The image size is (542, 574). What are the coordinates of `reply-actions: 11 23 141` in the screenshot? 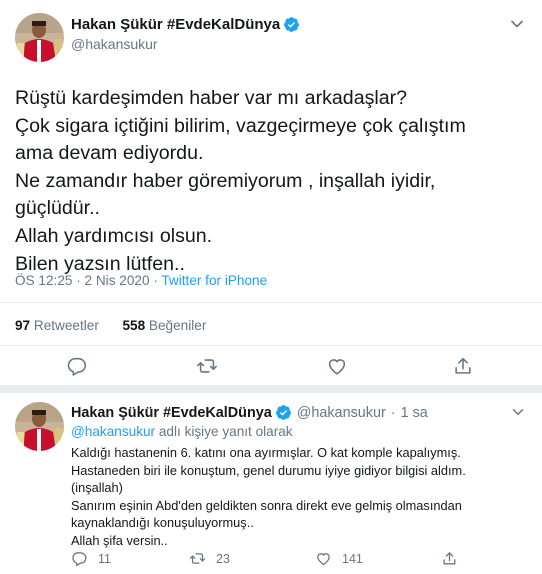 It's located at (301, 559).